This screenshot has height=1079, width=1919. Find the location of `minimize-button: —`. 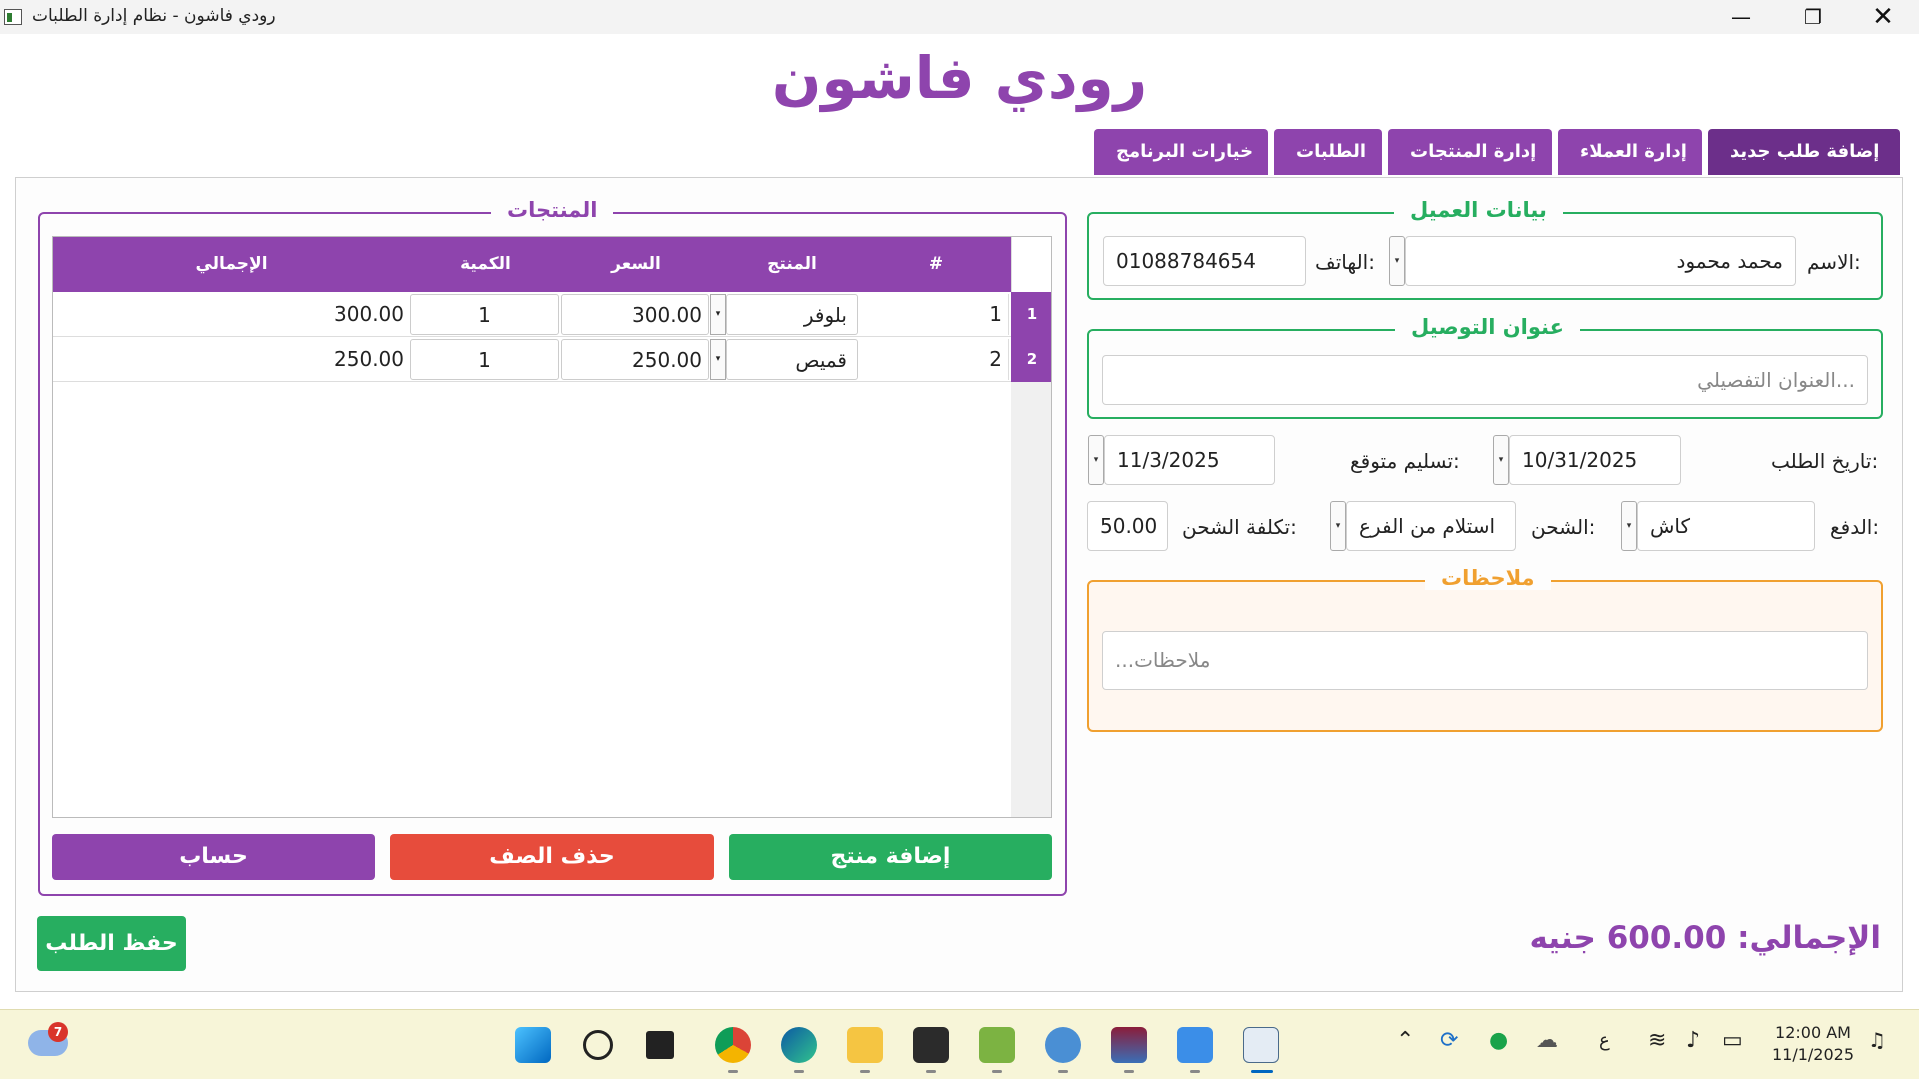

minimize-button: — is located at coordinates (1741, 17).